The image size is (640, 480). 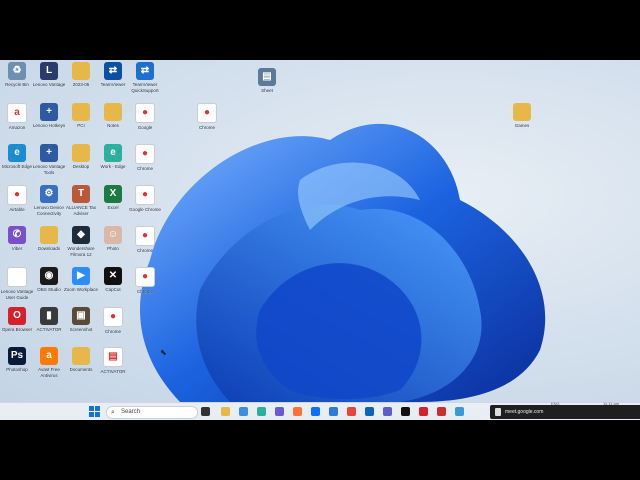 I want to click on desktop-icon: ✆ Viber, so click(x=17, y=239).